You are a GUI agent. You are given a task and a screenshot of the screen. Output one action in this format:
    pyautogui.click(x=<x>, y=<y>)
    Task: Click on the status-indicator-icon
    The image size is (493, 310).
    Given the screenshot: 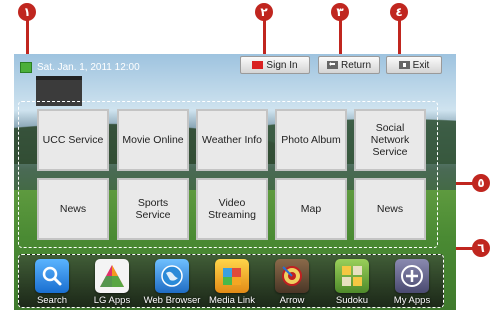 What is the action you would take?
    pyautogui.click(x=26, y=67)
    